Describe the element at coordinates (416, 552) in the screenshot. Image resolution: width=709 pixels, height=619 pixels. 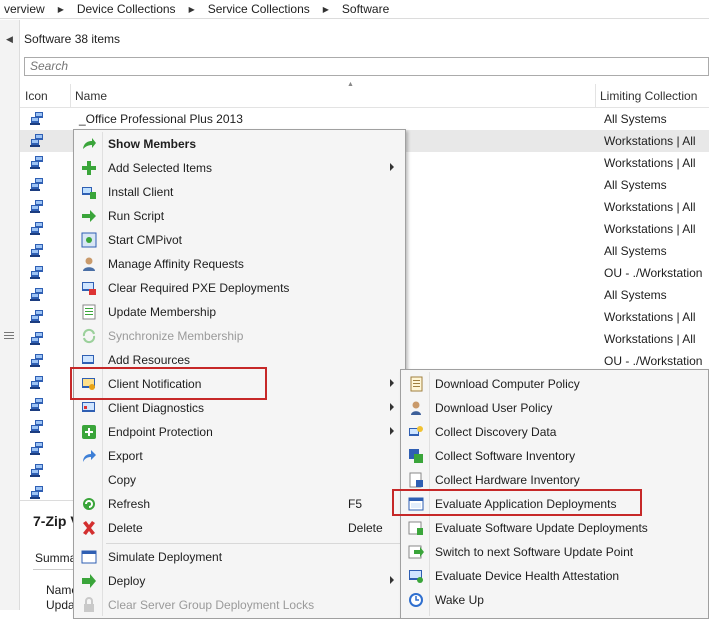
I see `switch-icon` at that location.